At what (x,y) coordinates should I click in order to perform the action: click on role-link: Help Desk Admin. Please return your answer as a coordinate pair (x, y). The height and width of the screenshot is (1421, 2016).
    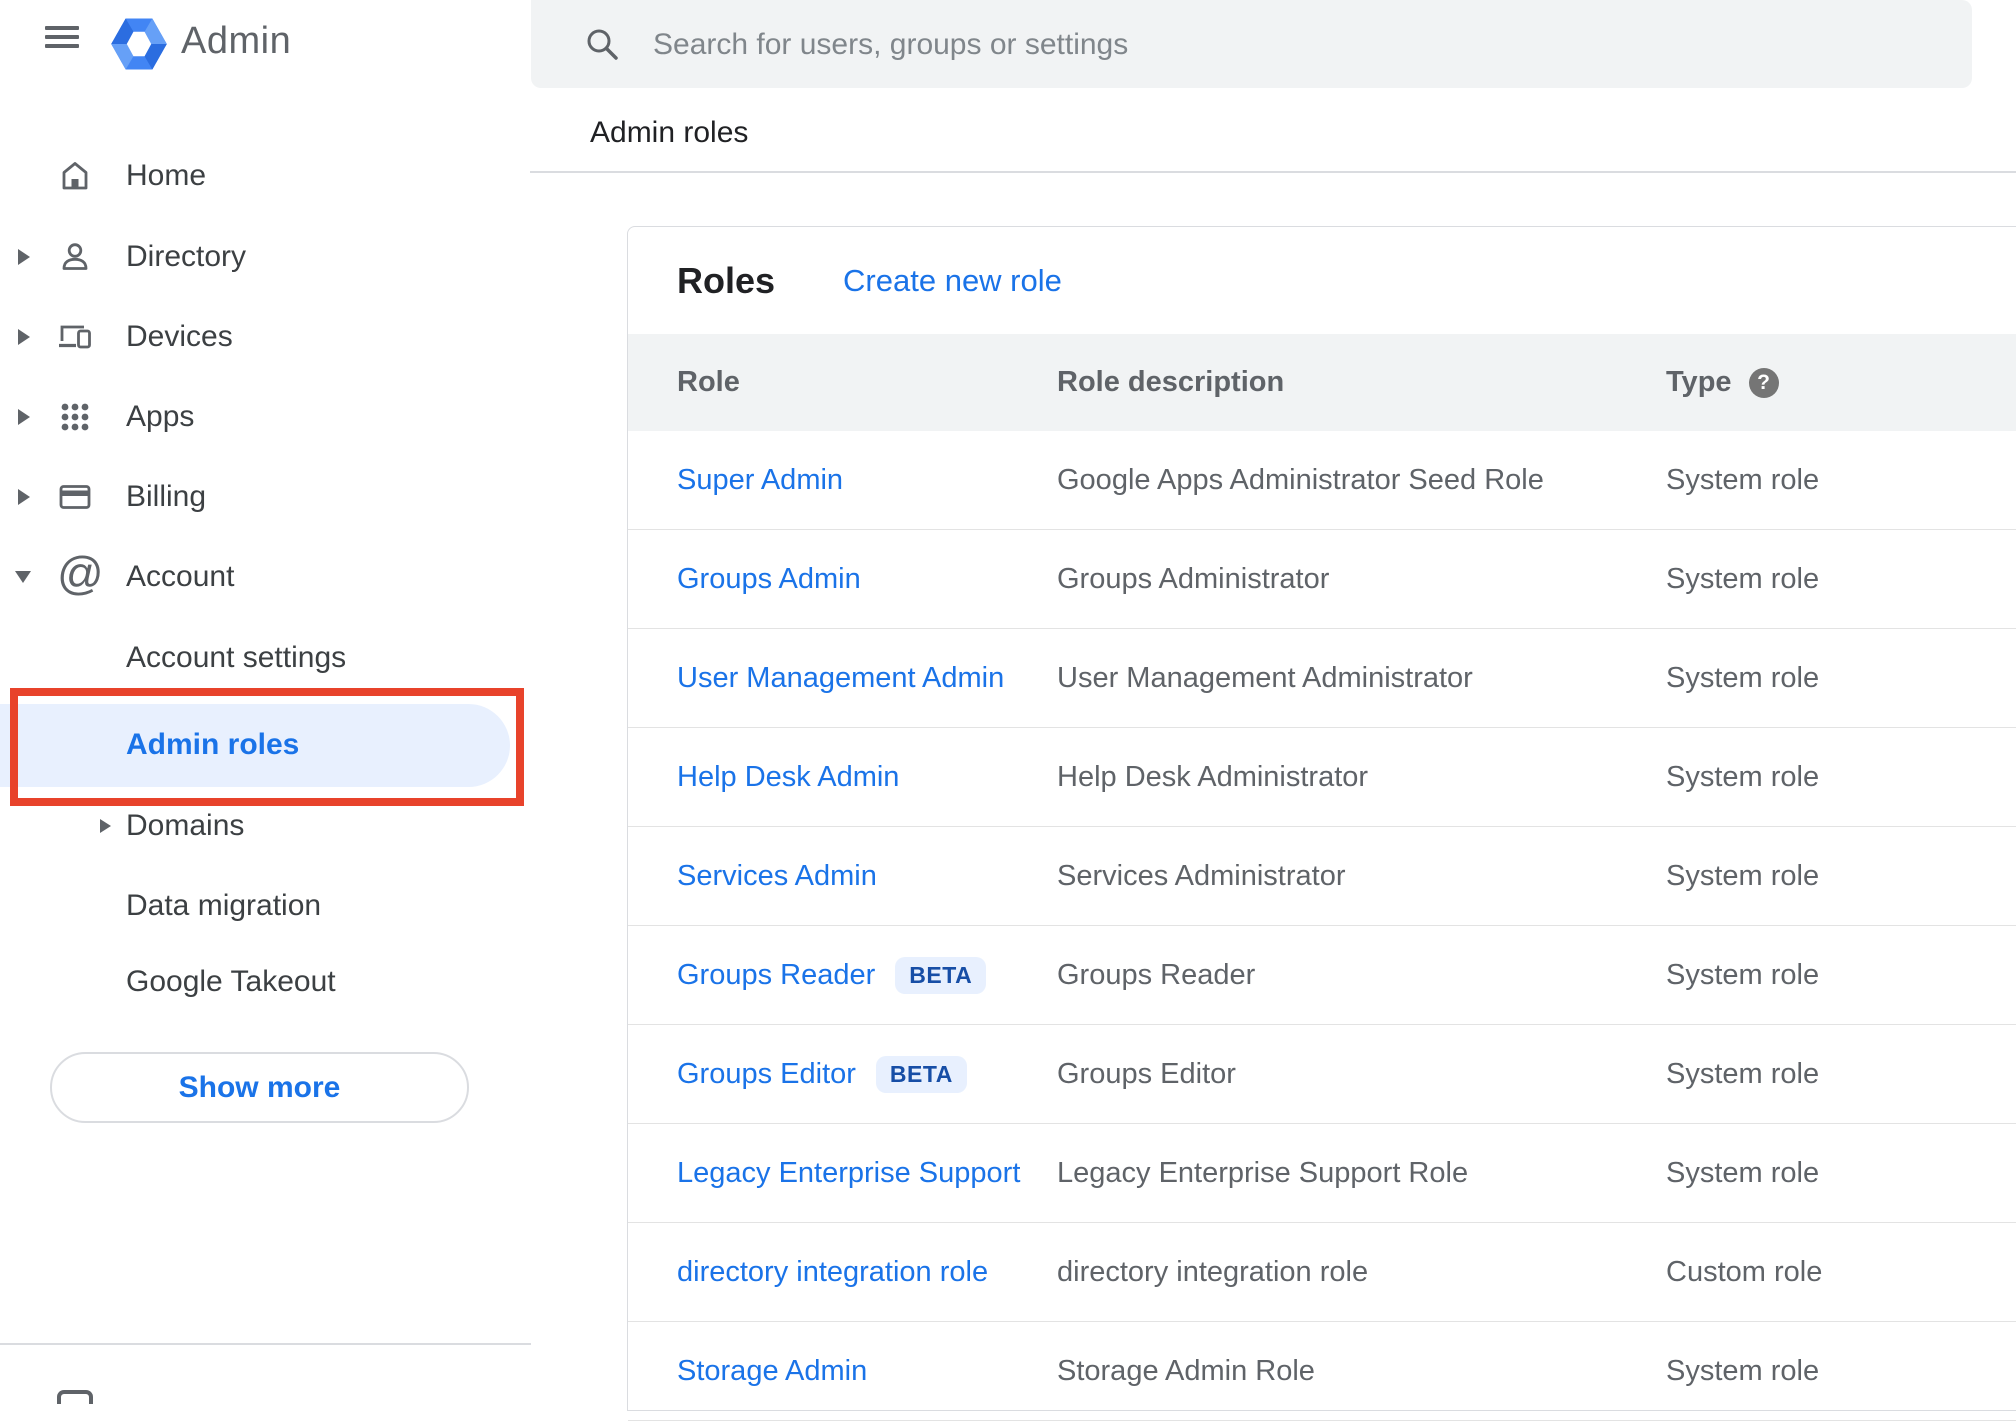
    Looking at the image, I should click on (788, 777).